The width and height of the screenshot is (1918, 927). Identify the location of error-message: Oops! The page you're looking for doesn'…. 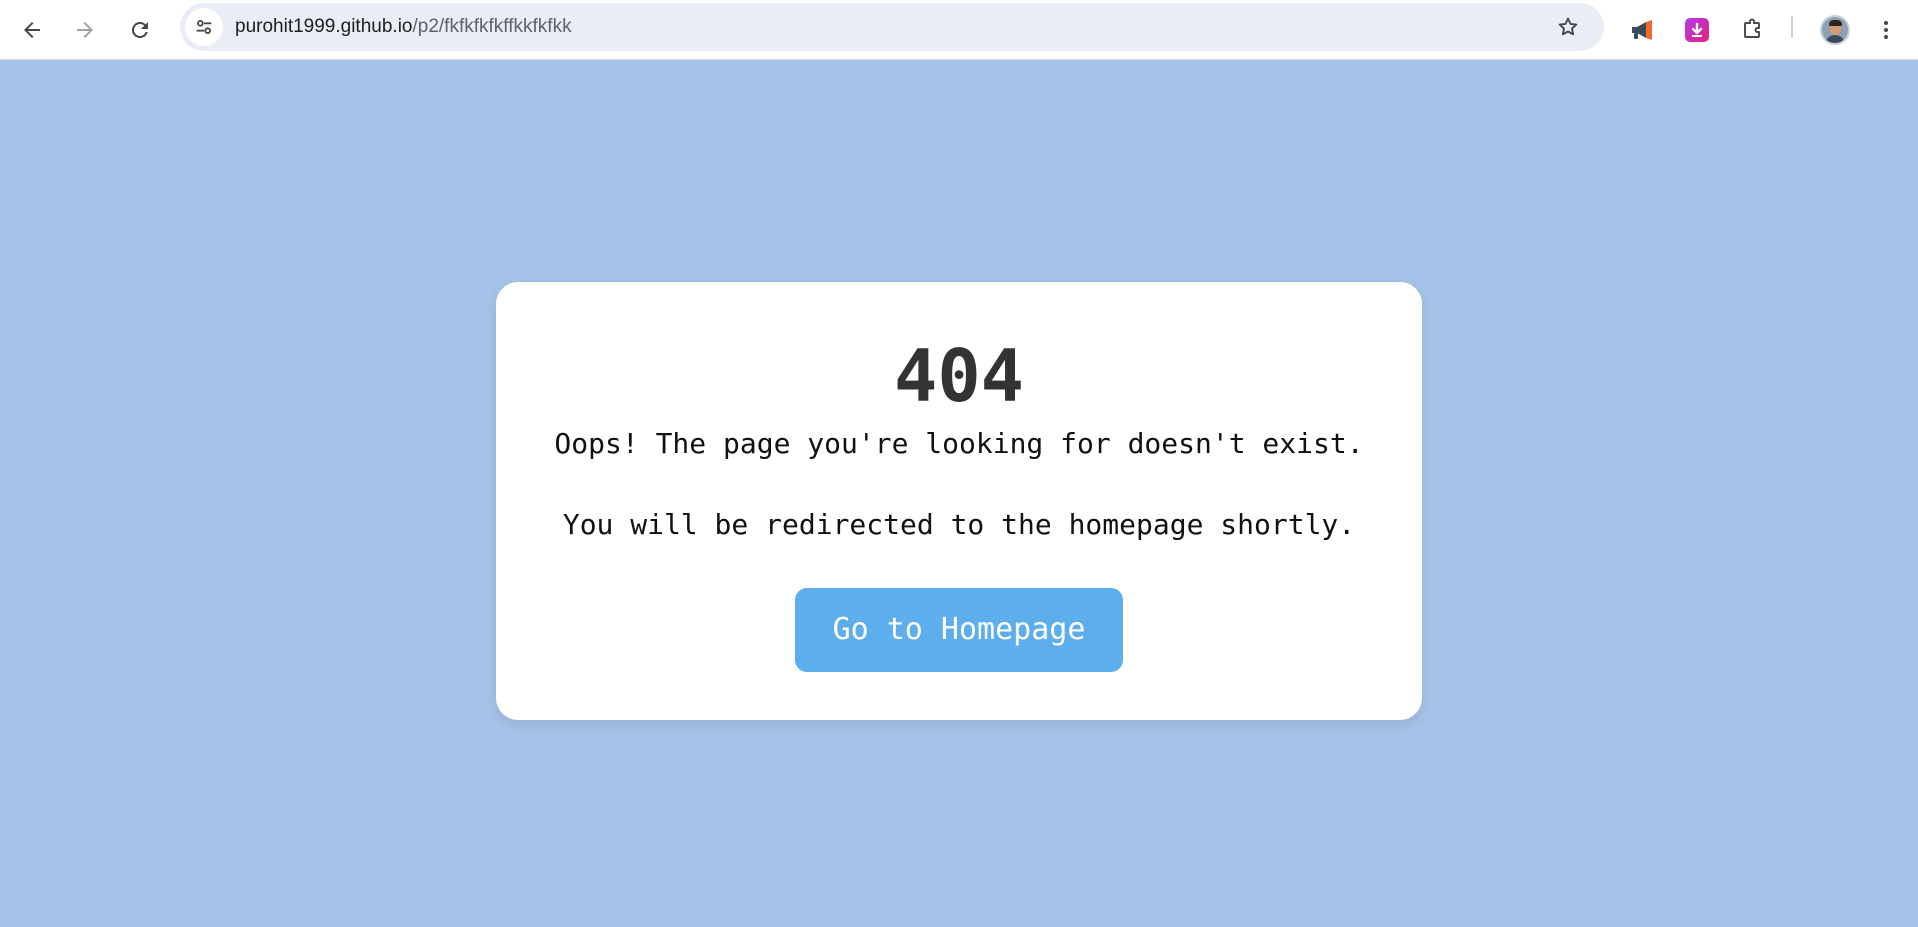
(959, 443).